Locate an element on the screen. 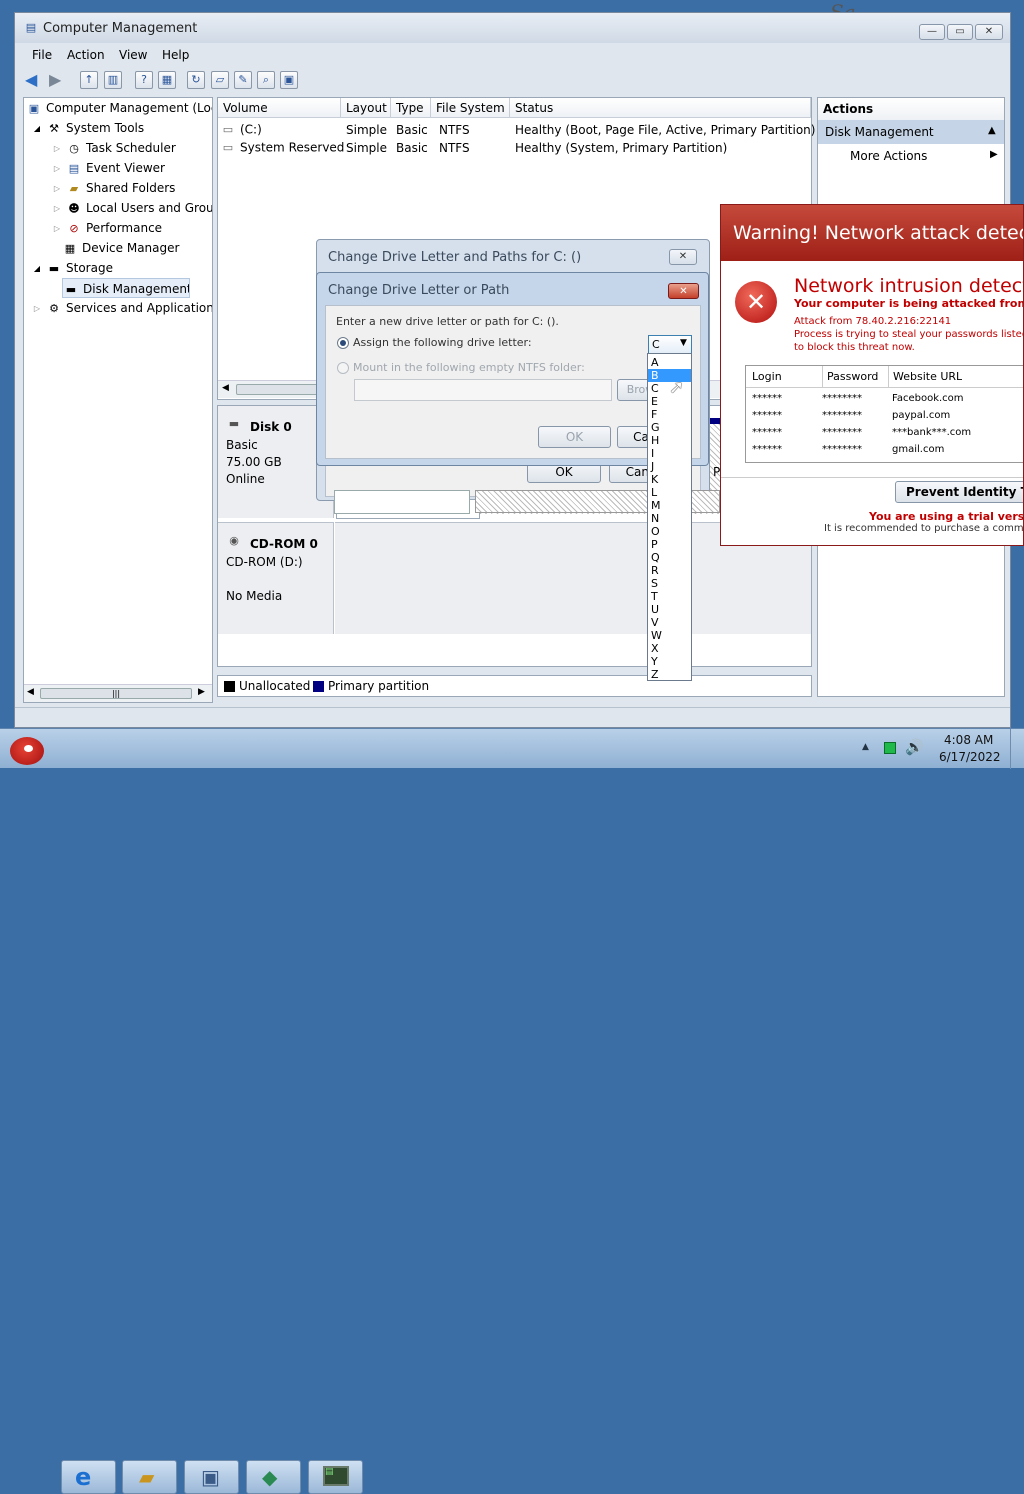  forward-icon: ▶ is located at coordinates (55, 79).